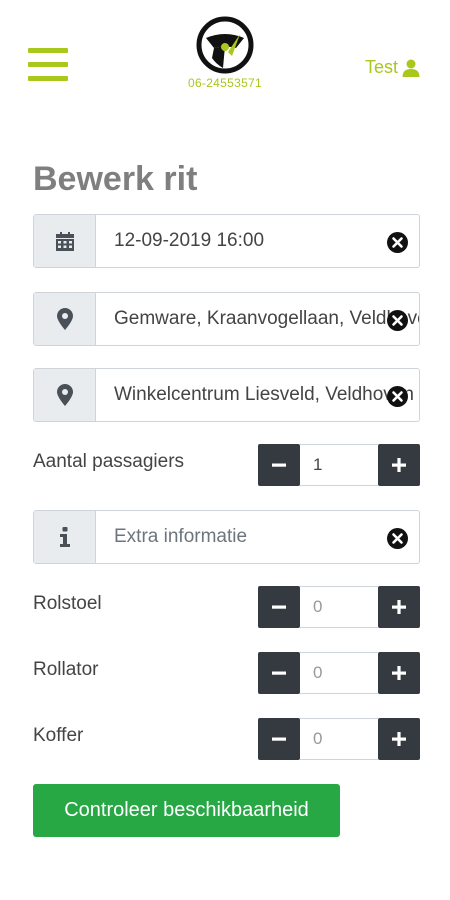 The height and width of the screenshot is (900, 450). I want to click on app-header: 06-24553571 Test, so click(225, 55).